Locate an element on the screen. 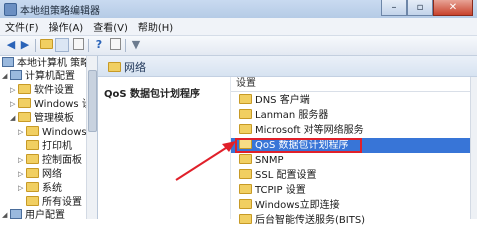  export-icon is located at coordinates (78, 45).